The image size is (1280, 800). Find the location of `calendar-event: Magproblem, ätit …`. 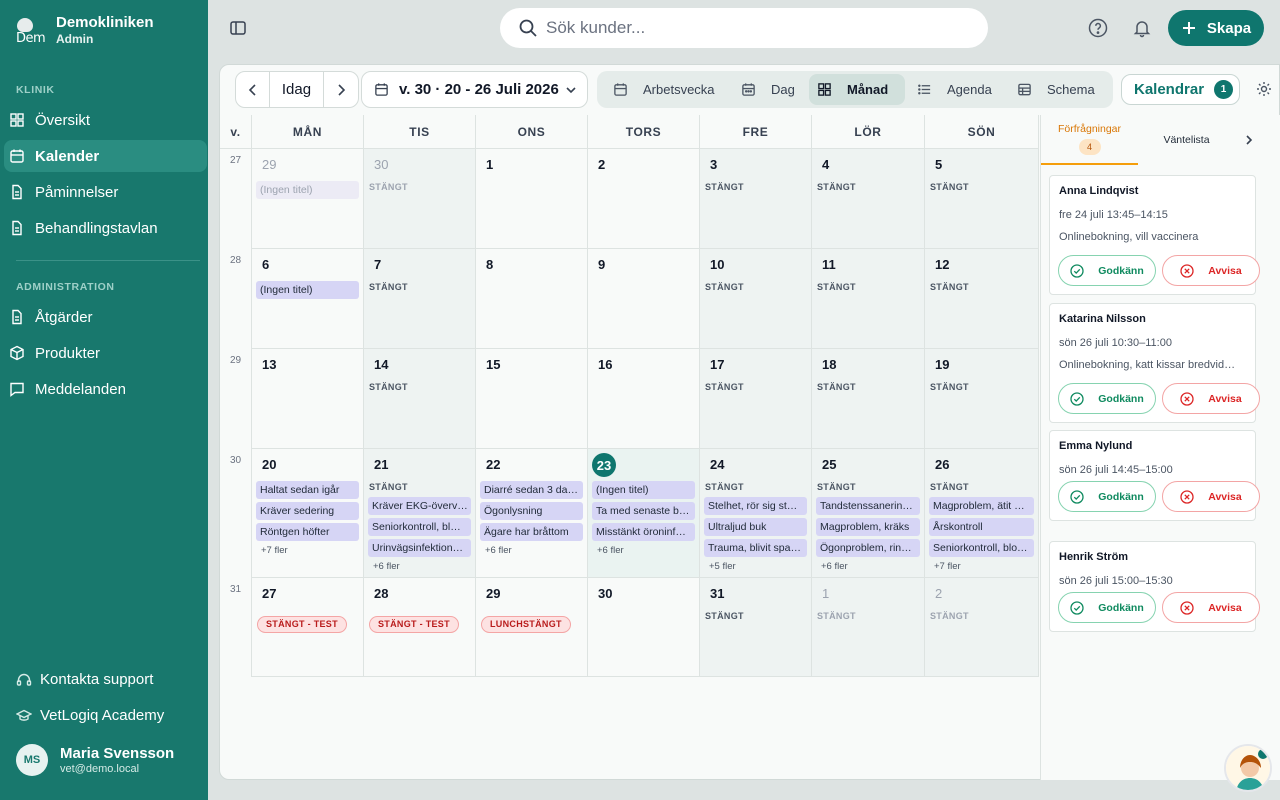

calendar-event: Magproblem, ätit … is located at coordinates (981, 506).